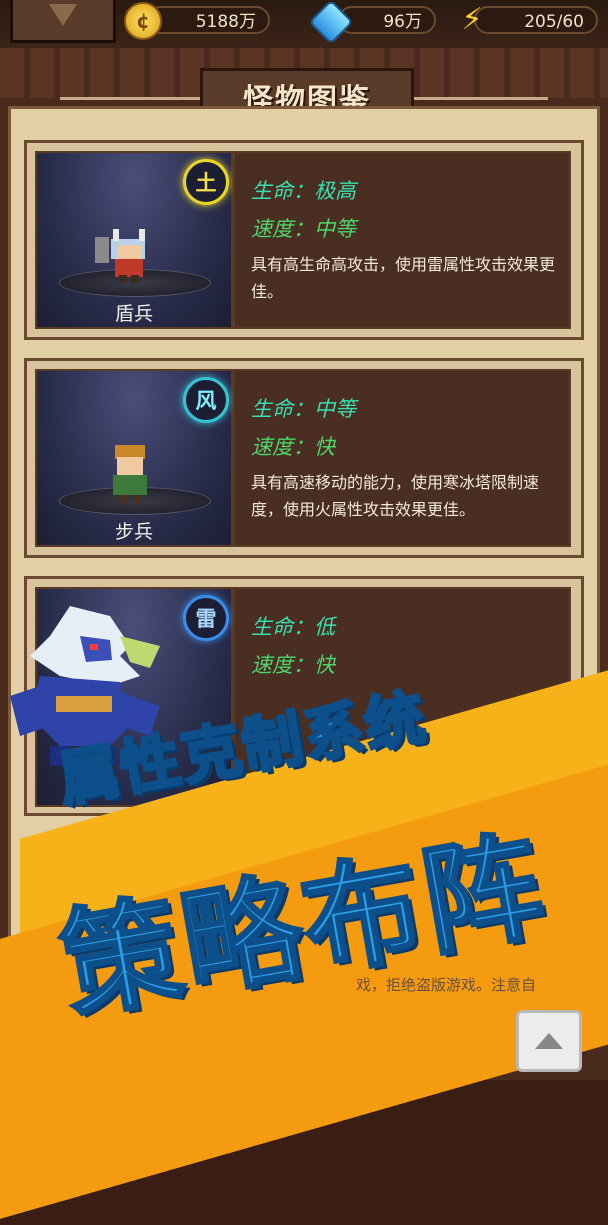 This screenshot has width=608, height=1225. Describe the element at coordinates (395, 496) in the screenshot. I see `monster-description: 具有高速移动的能力，使用寒冰塔限制速度，使用火属性攻击效果更佳。` at that location.